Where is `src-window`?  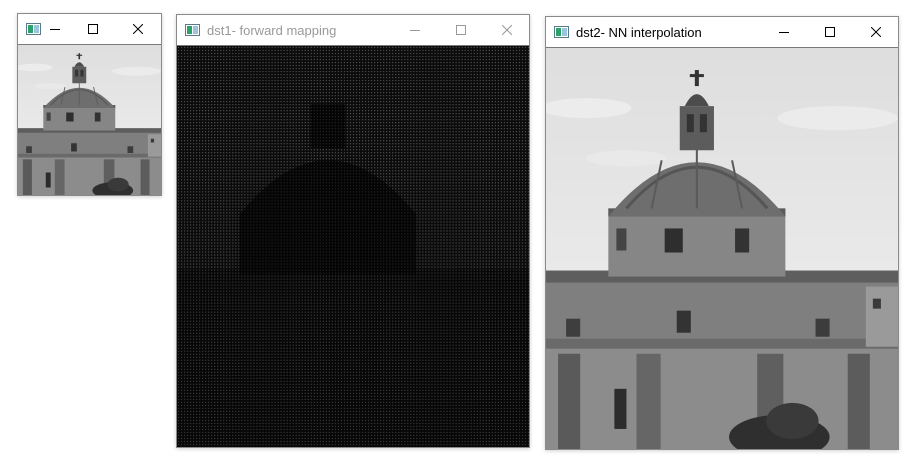 src-window is located at coordinates (89, 104).